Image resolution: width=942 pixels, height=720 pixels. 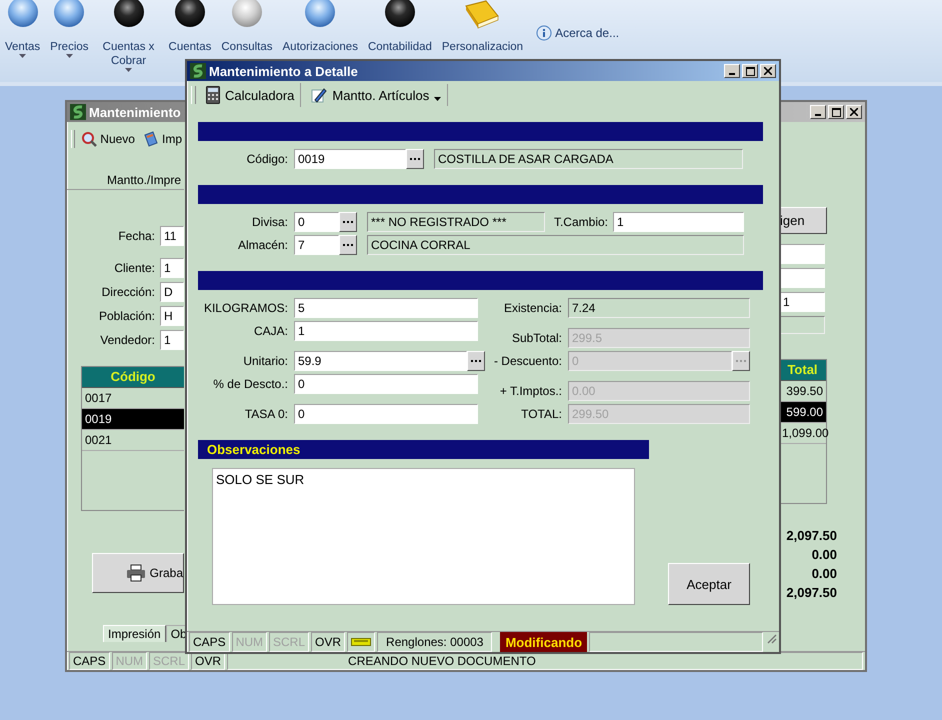 I want to click on text-field: 11, so click(x=172, y=236).